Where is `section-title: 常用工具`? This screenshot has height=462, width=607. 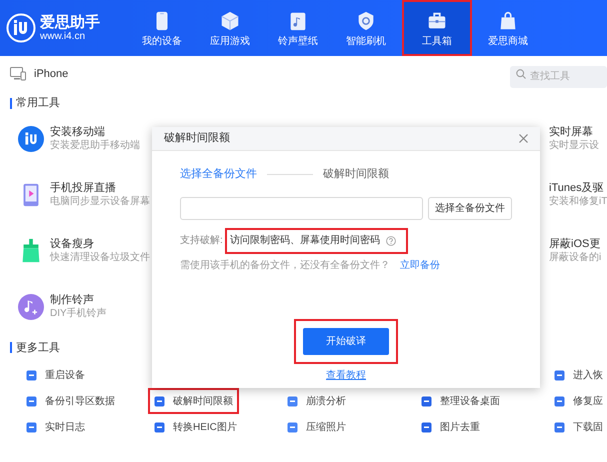 section-title: 常用工具 is located at coordinates (38, 103).